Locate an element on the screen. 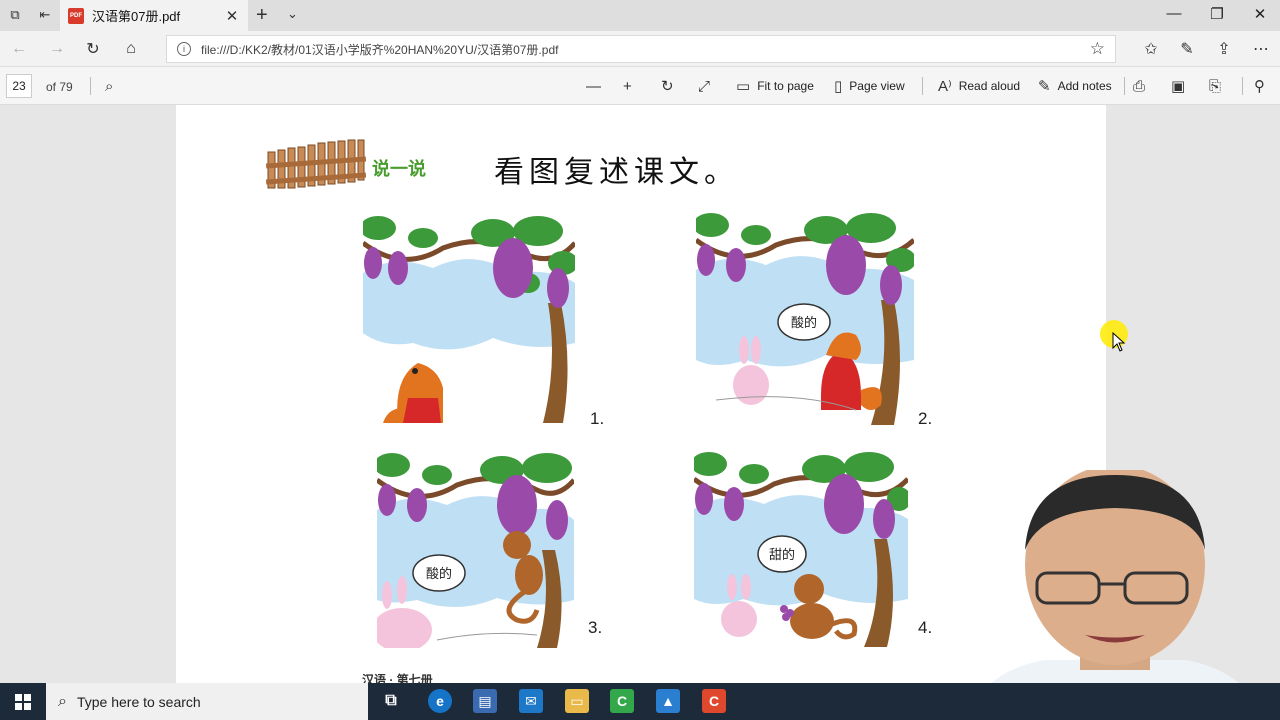  zoom-in-button: + is located at coordinates (631, 86).